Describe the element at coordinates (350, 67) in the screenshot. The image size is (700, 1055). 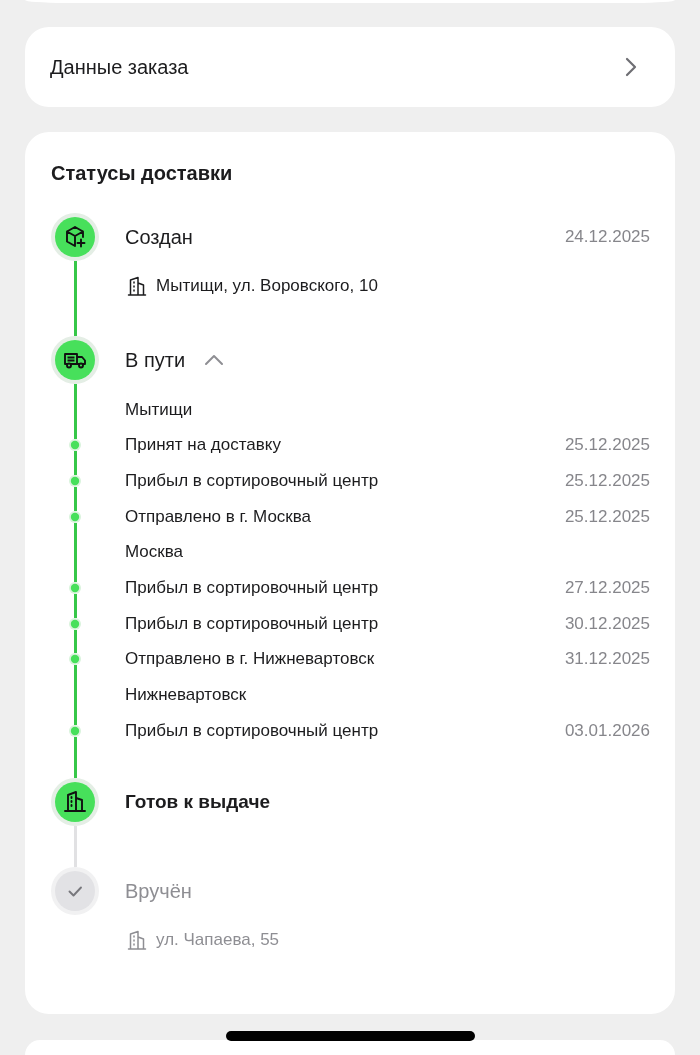
I see `order-details-button: Данные заказа` at that location.